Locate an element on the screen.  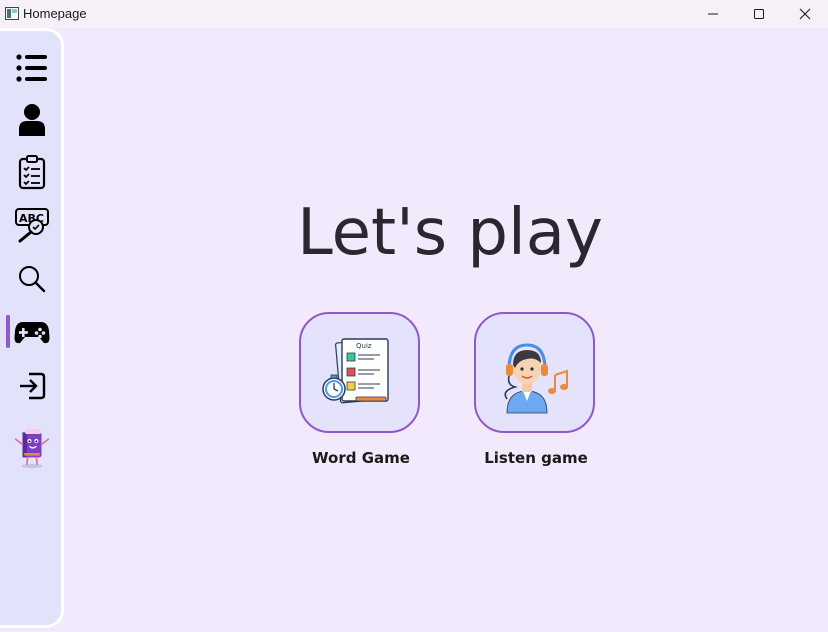
sidebar-item-exit is located at coordinates (32, 386).